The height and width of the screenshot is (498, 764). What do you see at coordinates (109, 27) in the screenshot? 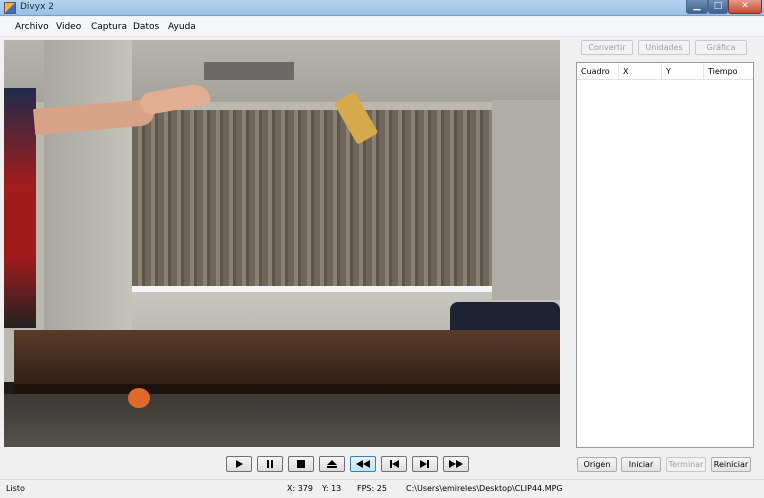
I see `menu-captura: Captura` at bounding box center [109, 27].